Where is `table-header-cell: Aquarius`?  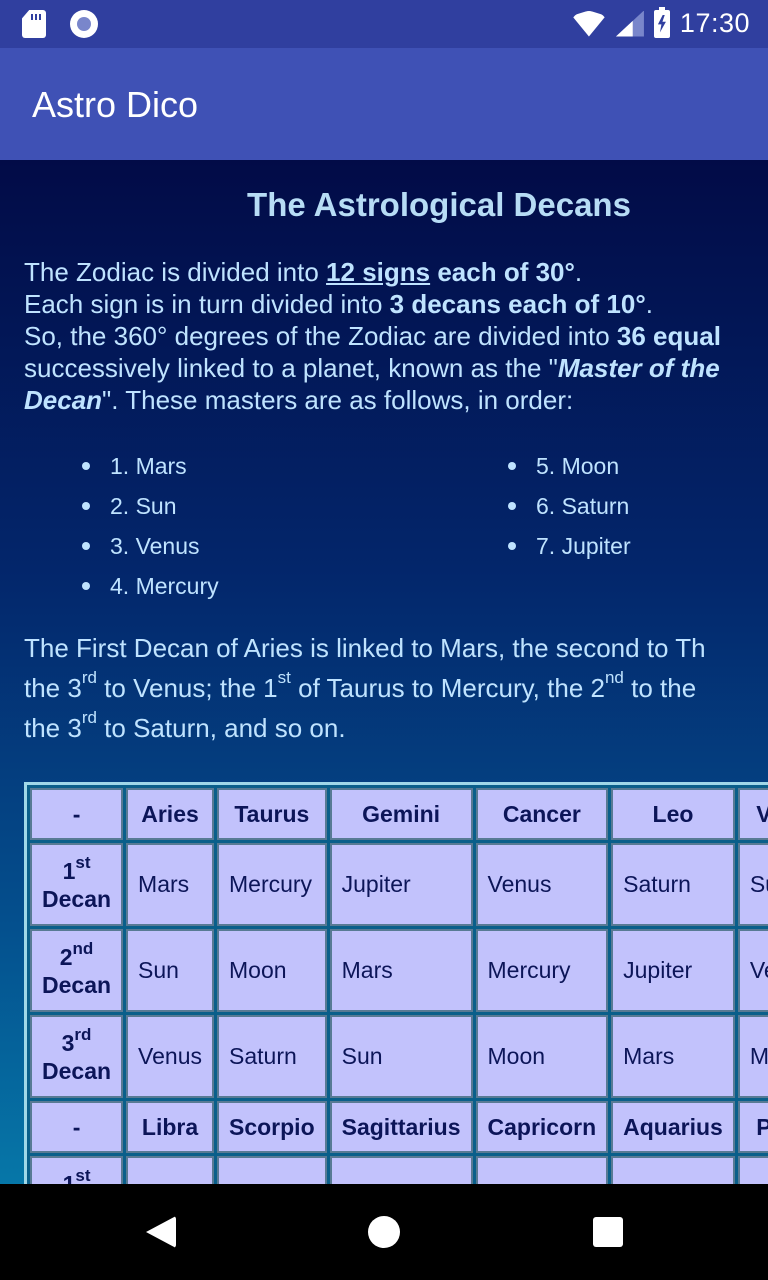
table-header-cell: Aquarius is located at coordinates (673, 1127).